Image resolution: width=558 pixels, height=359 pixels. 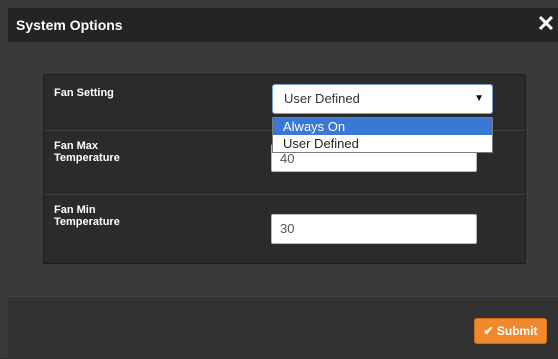 I want to click on fan-max-label-line1: Fan Max, so click(x=76, y=146).